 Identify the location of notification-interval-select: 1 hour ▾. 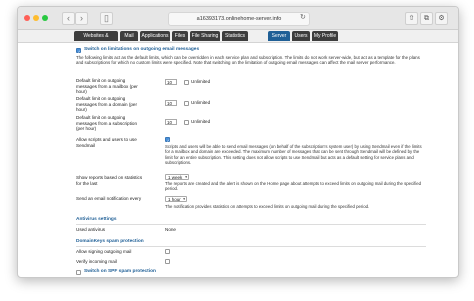
(176, 199).